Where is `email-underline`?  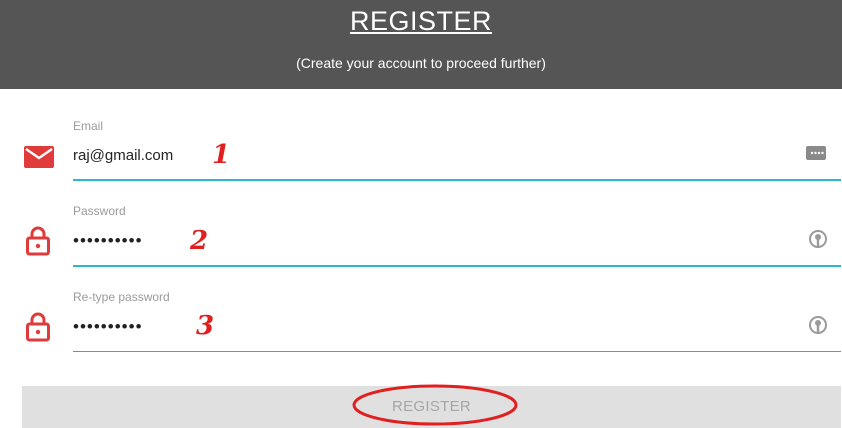 email-underline is located at coordinates (457, 180).